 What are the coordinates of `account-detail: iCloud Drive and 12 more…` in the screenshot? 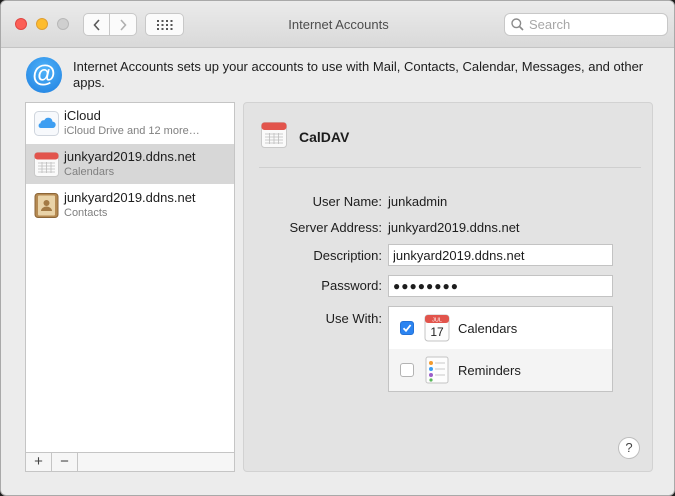 It's located at (132, 131).